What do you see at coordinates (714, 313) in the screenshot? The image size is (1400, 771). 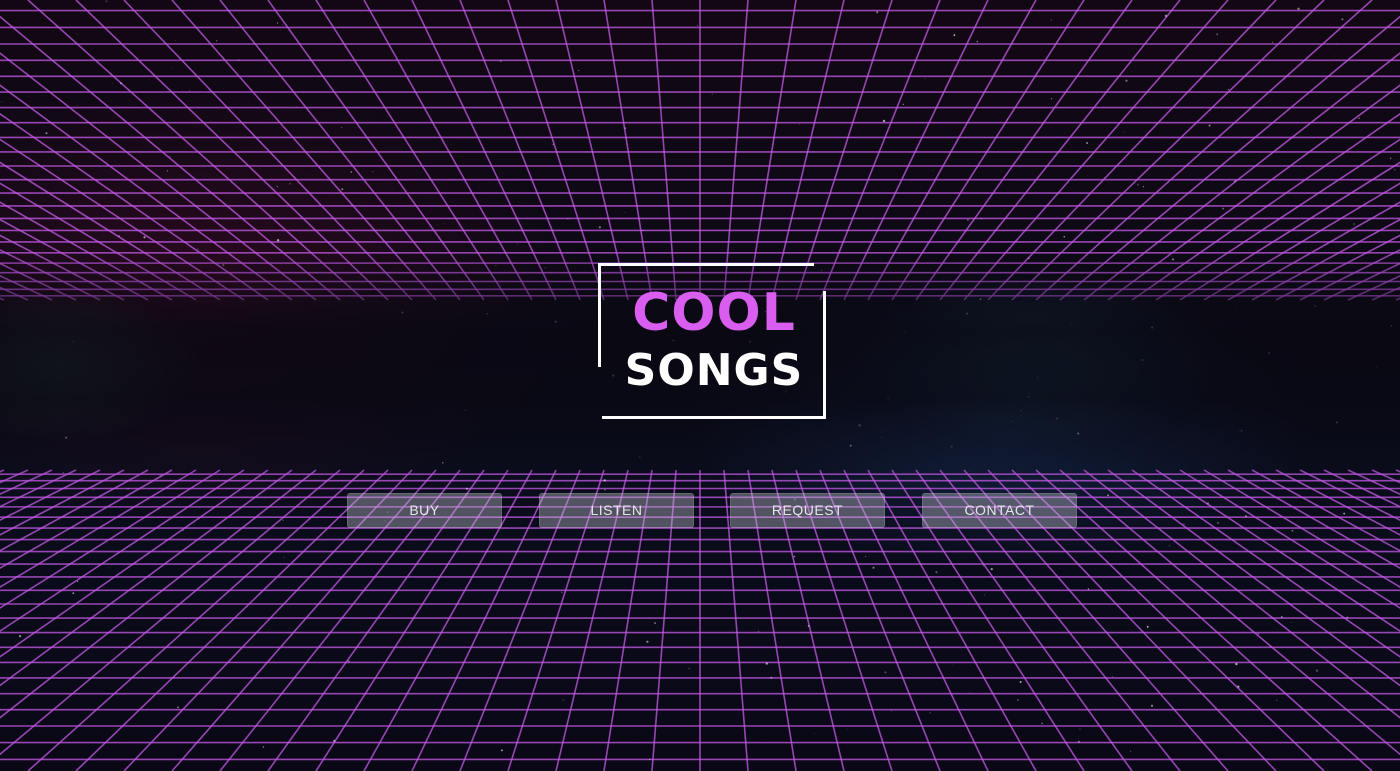 I see `logo-word-cool: COOL` at bounding box center [714, 313].